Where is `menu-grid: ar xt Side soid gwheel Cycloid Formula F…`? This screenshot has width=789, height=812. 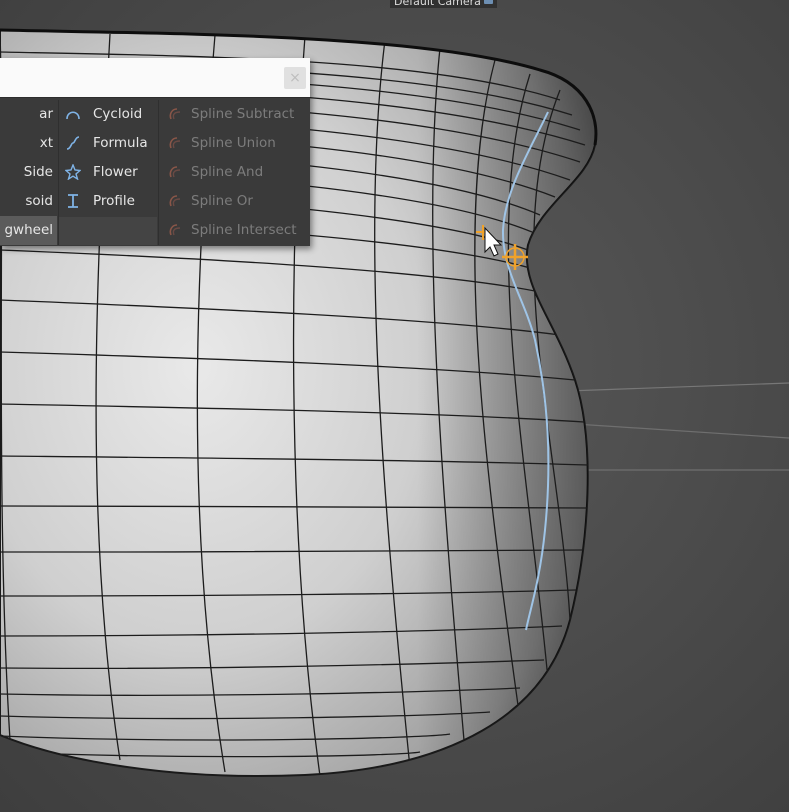 menu-grid: ar xt Side soid gwheel Cycloid Formula F… is located at coordinates (155, 173).